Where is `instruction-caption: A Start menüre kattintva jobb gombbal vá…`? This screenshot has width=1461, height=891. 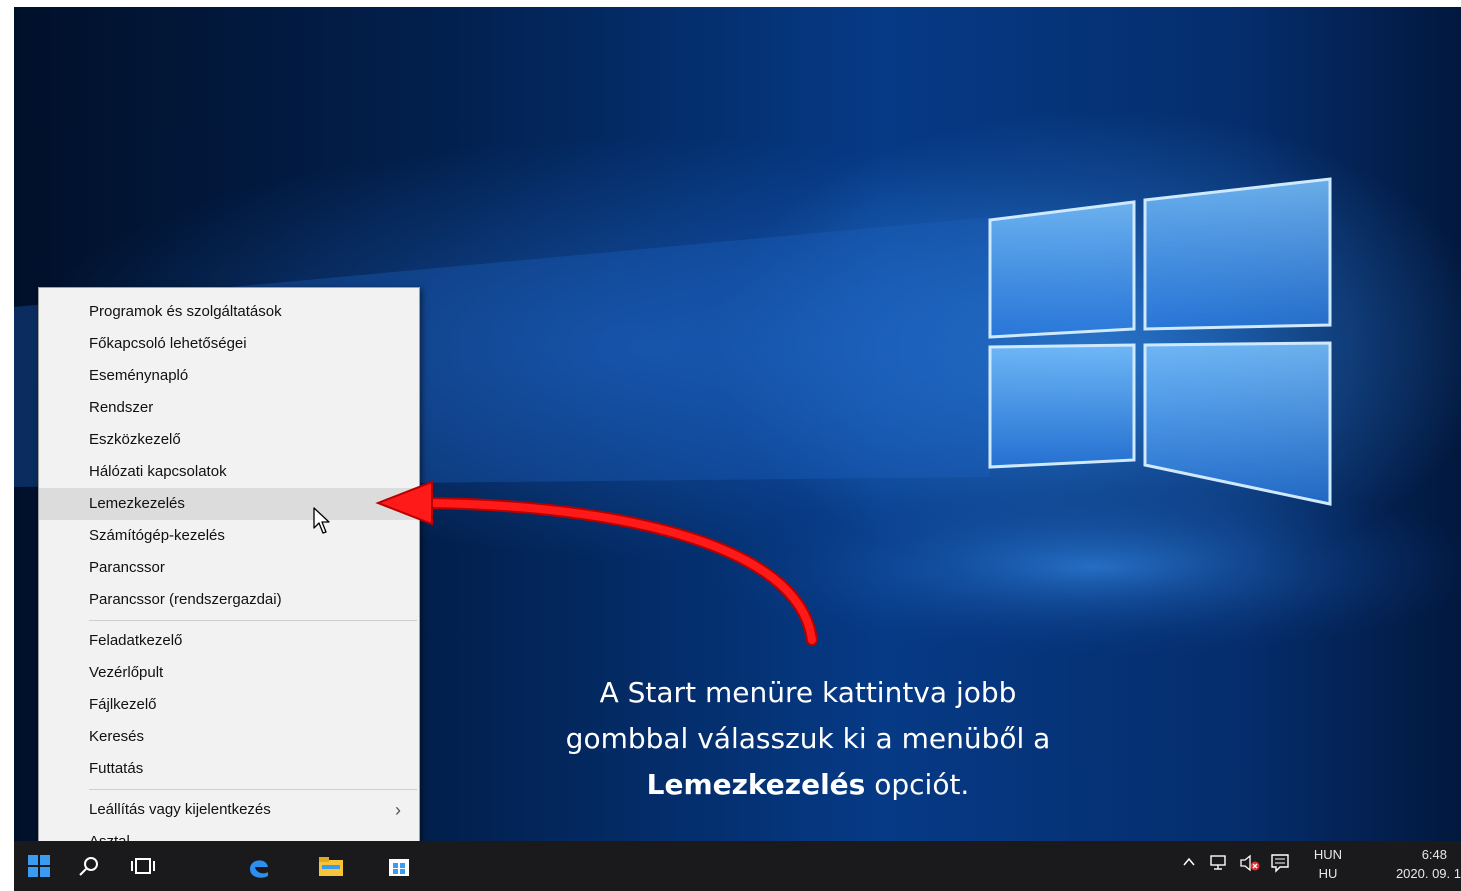
instruction-caption: A Start menüre kattintva jobb gombbal vá… is located at coordinates (808, 739).